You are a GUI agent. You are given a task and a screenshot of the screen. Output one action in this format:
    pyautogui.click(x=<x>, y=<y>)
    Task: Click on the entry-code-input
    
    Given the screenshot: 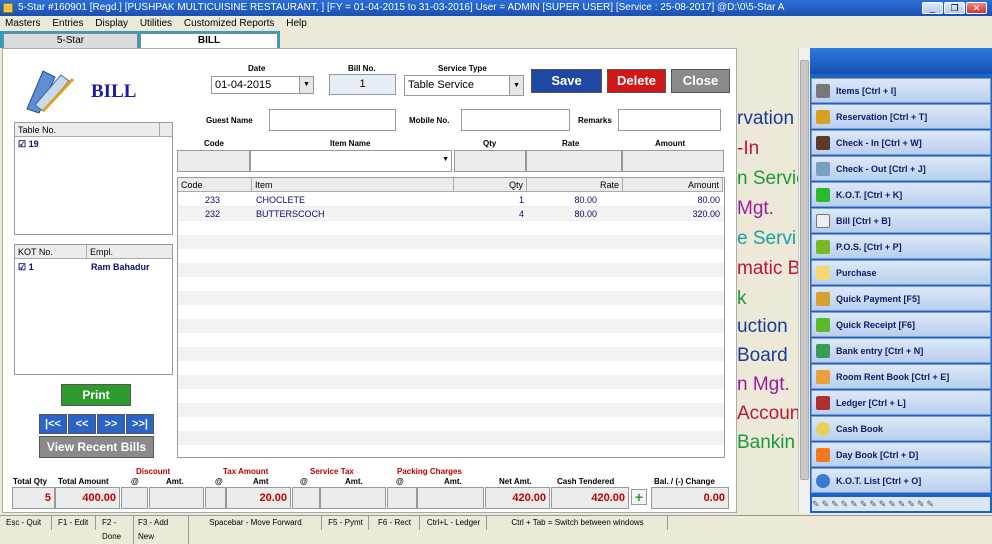 What is the action you would take?
    pyautogui.click(x=213, y=161)
    